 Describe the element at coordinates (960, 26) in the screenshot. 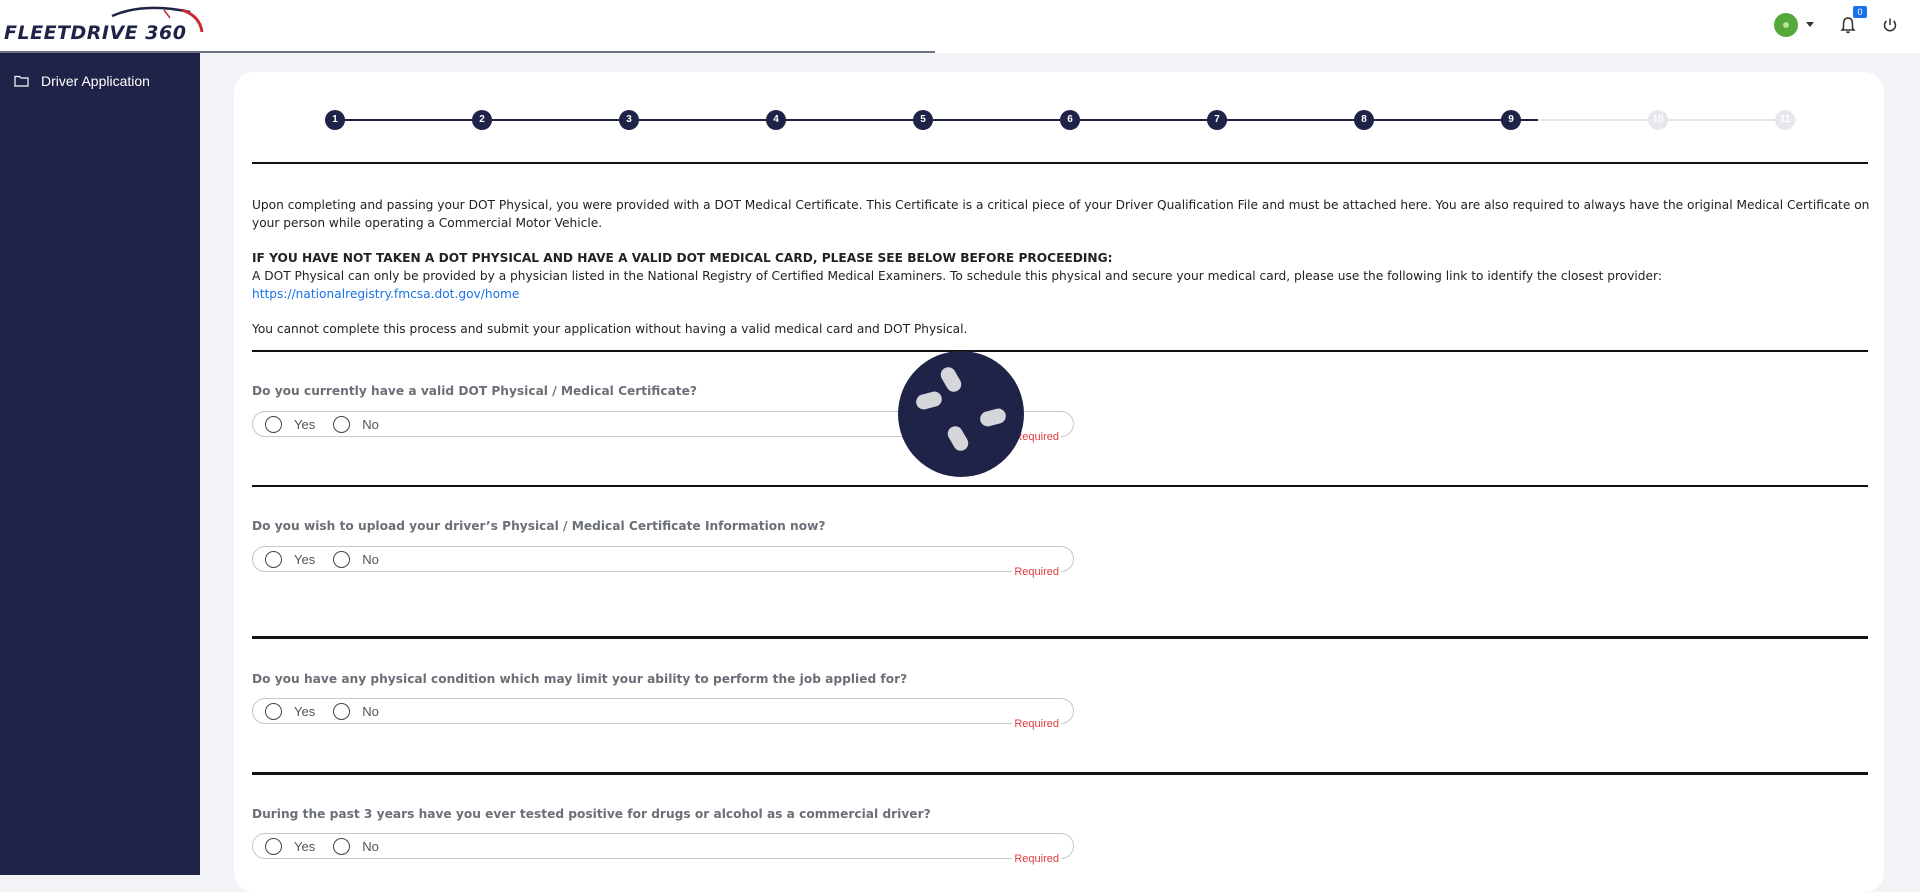

I see `top-bar: FLEETDRIVE 360 0` at that location.